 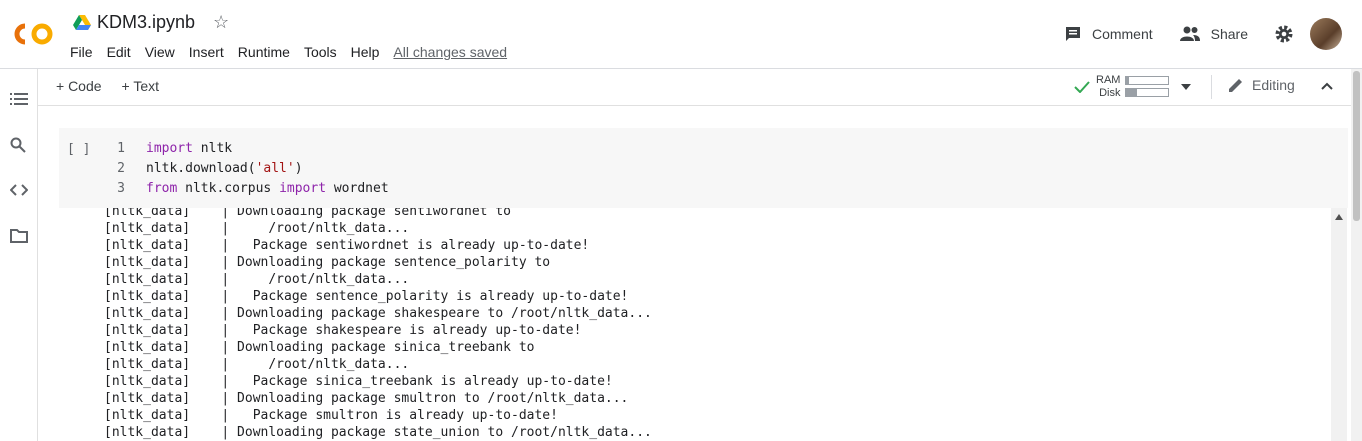 What do you see at coordinates (365, 52) in the screenshot?
I see `menu-help: Help` at bounding box center [365, 52].